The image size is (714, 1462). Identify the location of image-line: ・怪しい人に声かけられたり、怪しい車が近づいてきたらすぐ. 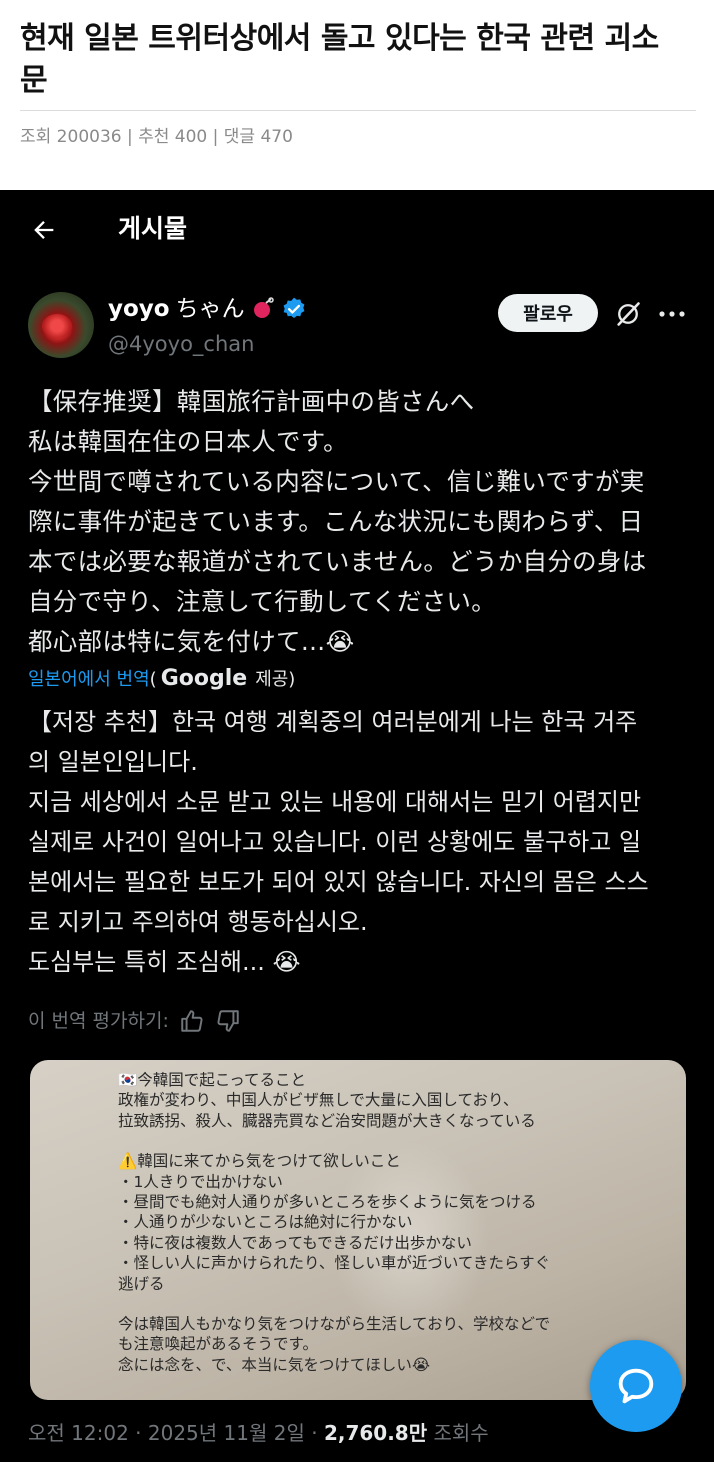
(334, 1263).